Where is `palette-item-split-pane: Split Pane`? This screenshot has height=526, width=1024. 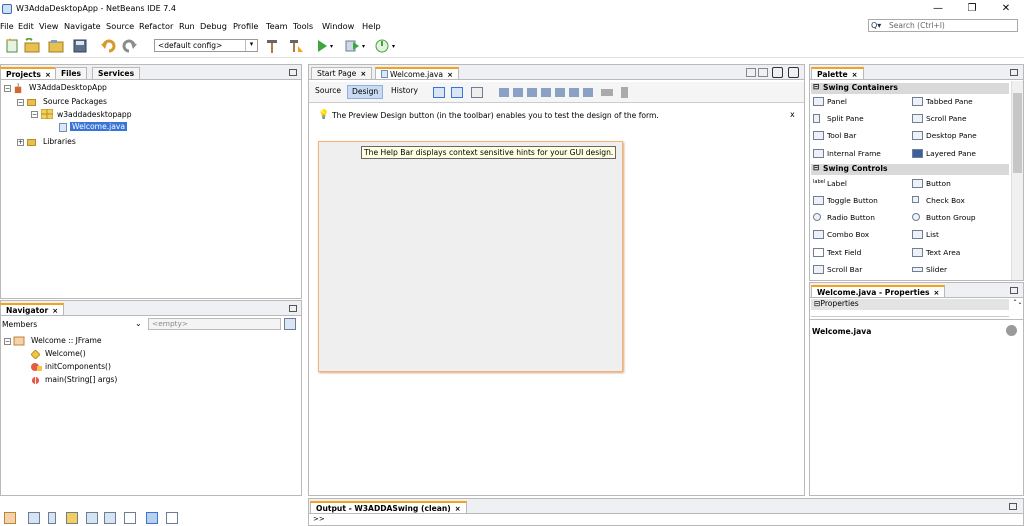 palette-item-split-pane: Split Pane is located at coordinates (845, 118).